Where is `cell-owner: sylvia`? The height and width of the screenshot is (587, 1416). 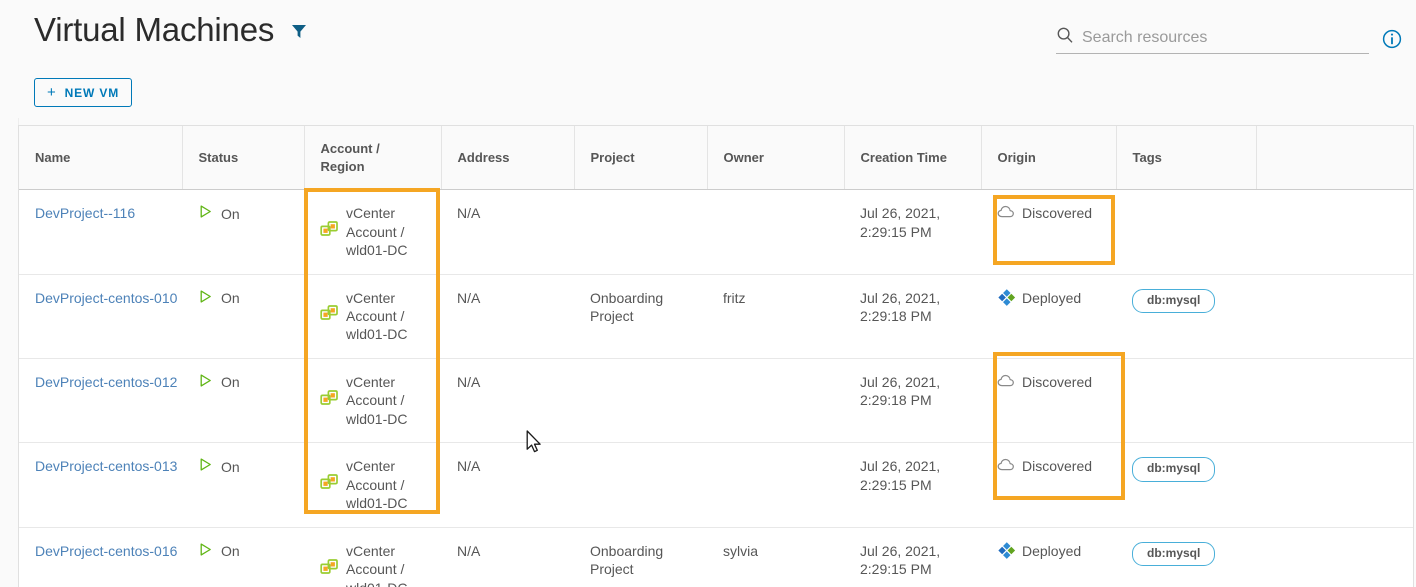 cell-owner: sylvia is located at coordinates (775, 557).